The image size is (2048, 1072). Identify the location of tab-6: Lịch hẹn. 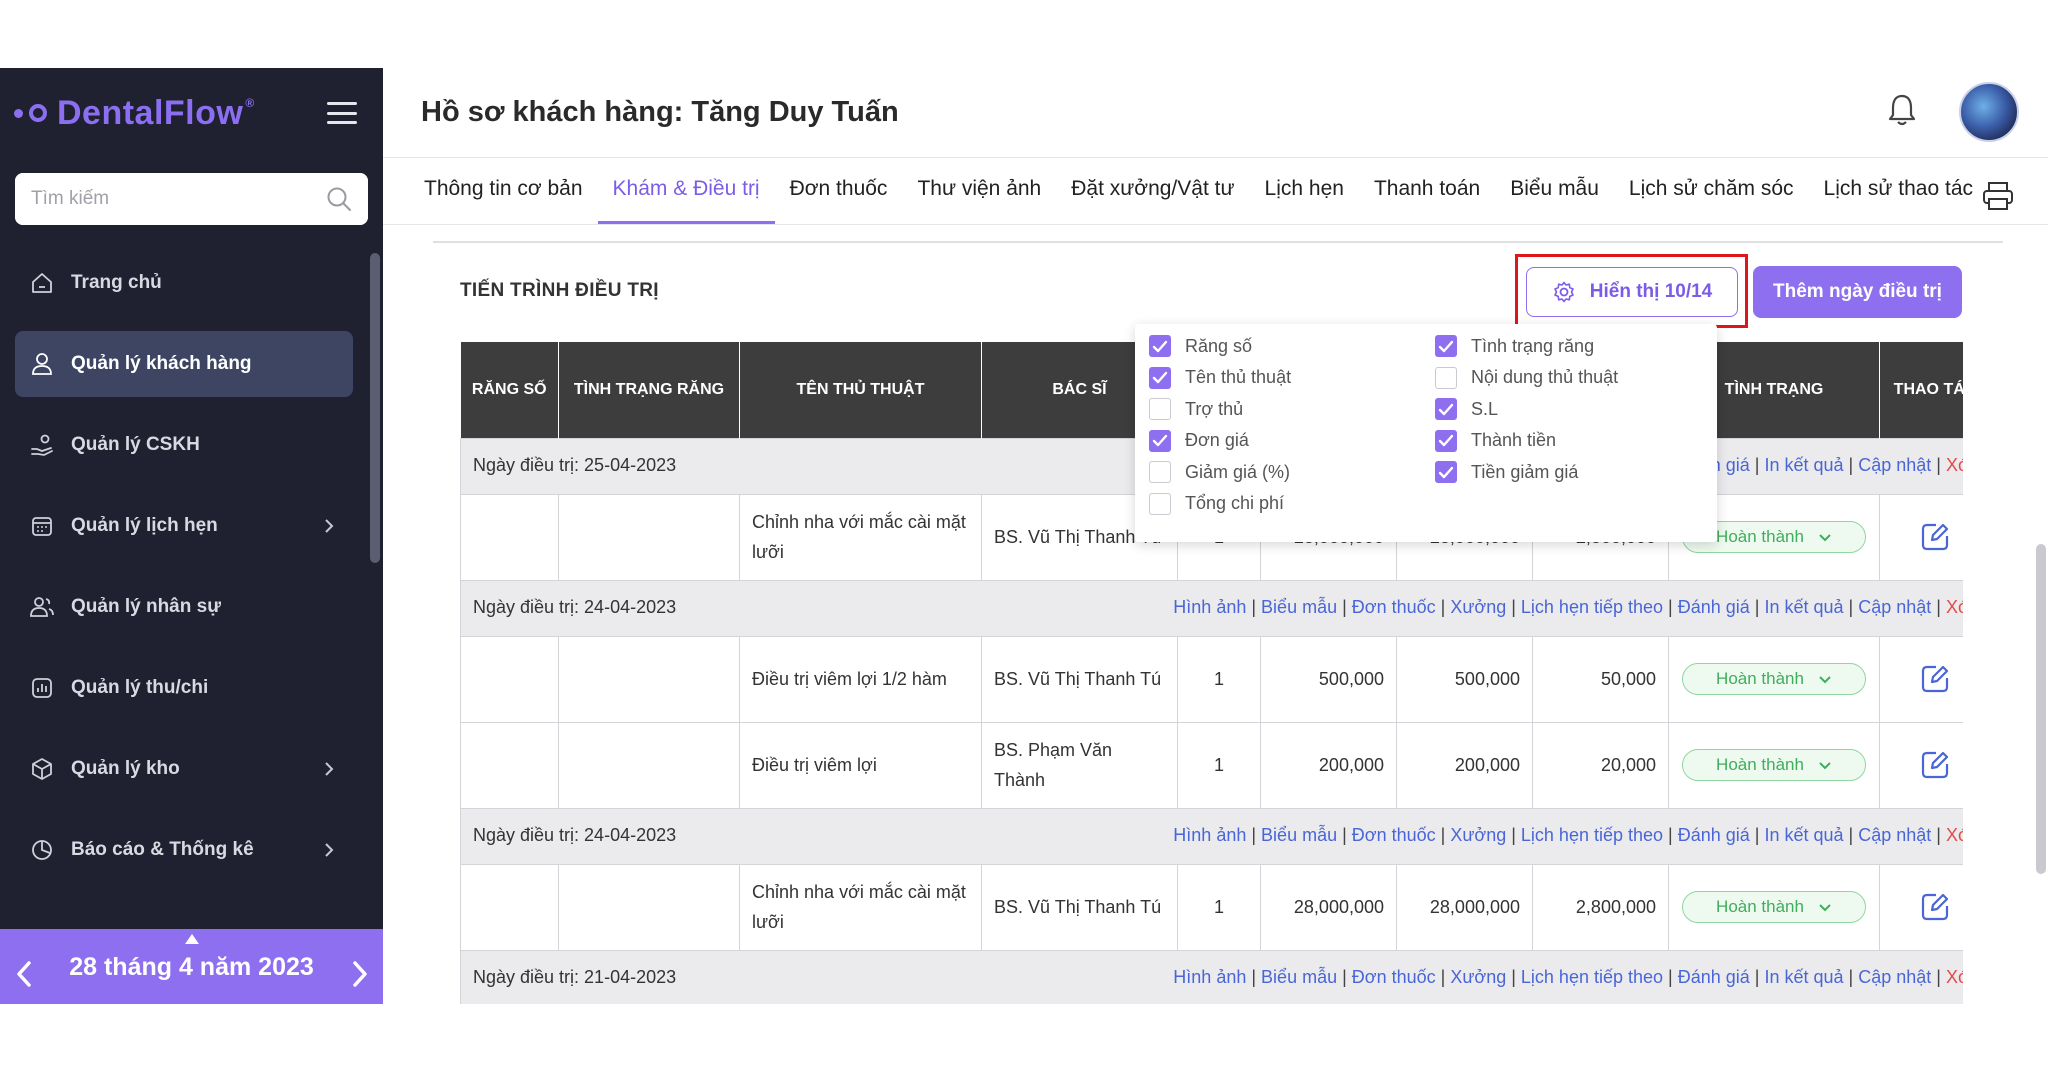
(1304, 191).